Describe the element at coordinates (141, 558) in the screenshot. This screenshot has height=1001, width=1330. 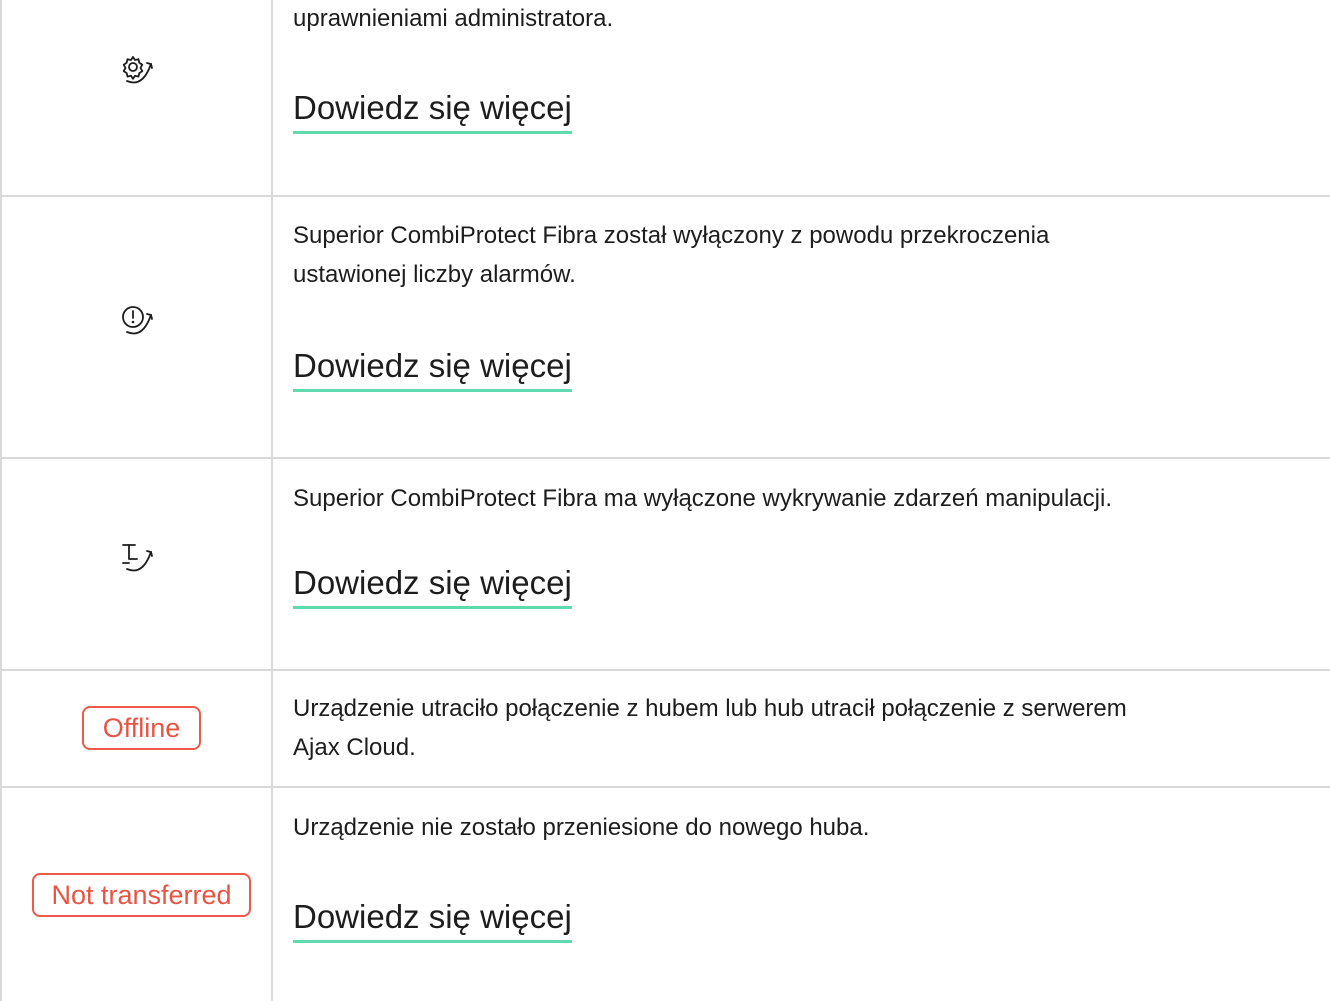
I see `tamper-arrow-icon` at that location.